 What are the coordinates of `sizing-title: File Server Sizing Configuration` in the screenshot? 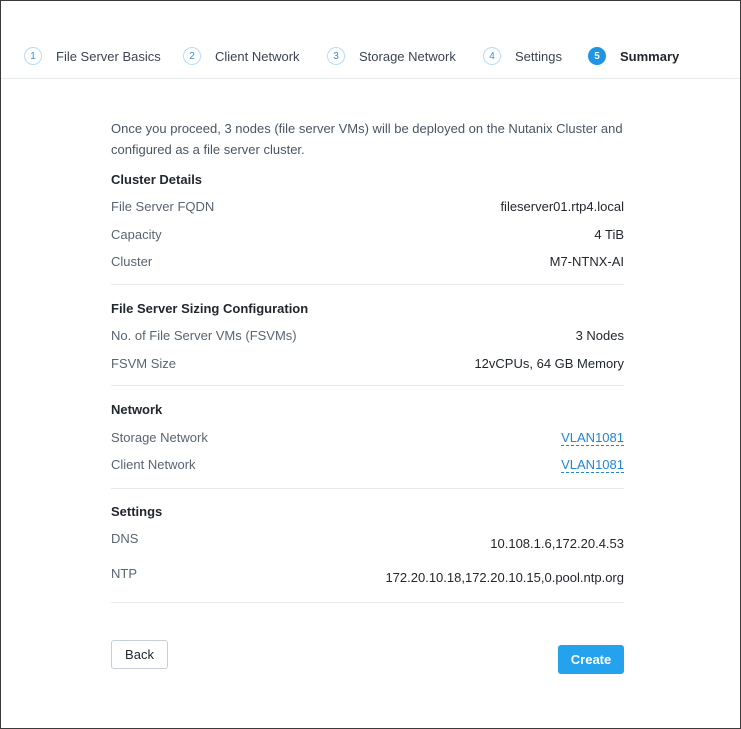 It's located at (210, 308).